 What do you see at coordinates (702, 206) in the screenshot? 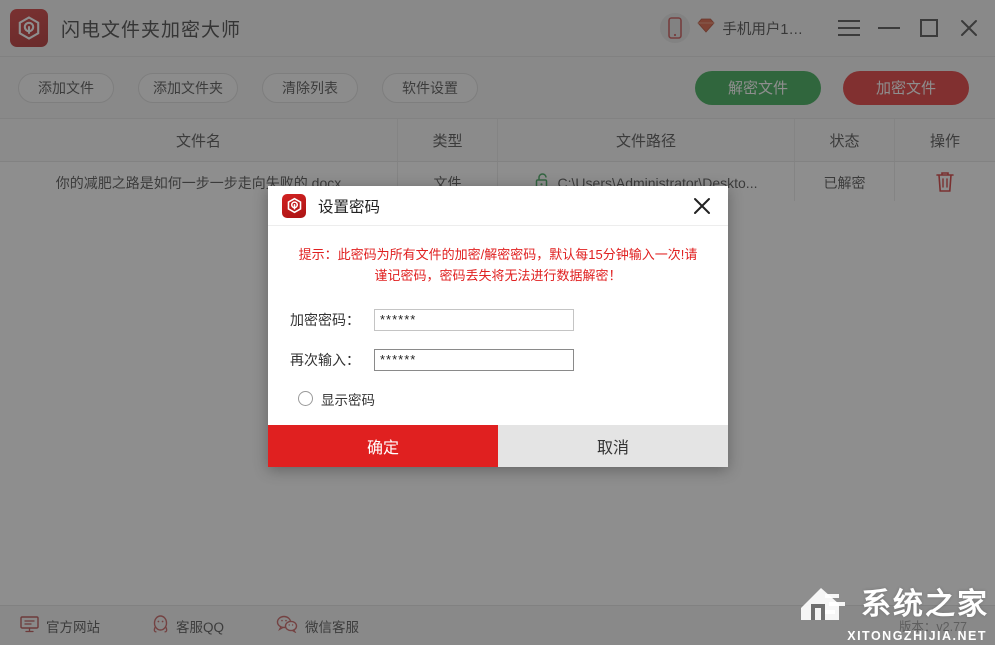
I see `close-icon` at bounding box center [702, 206].